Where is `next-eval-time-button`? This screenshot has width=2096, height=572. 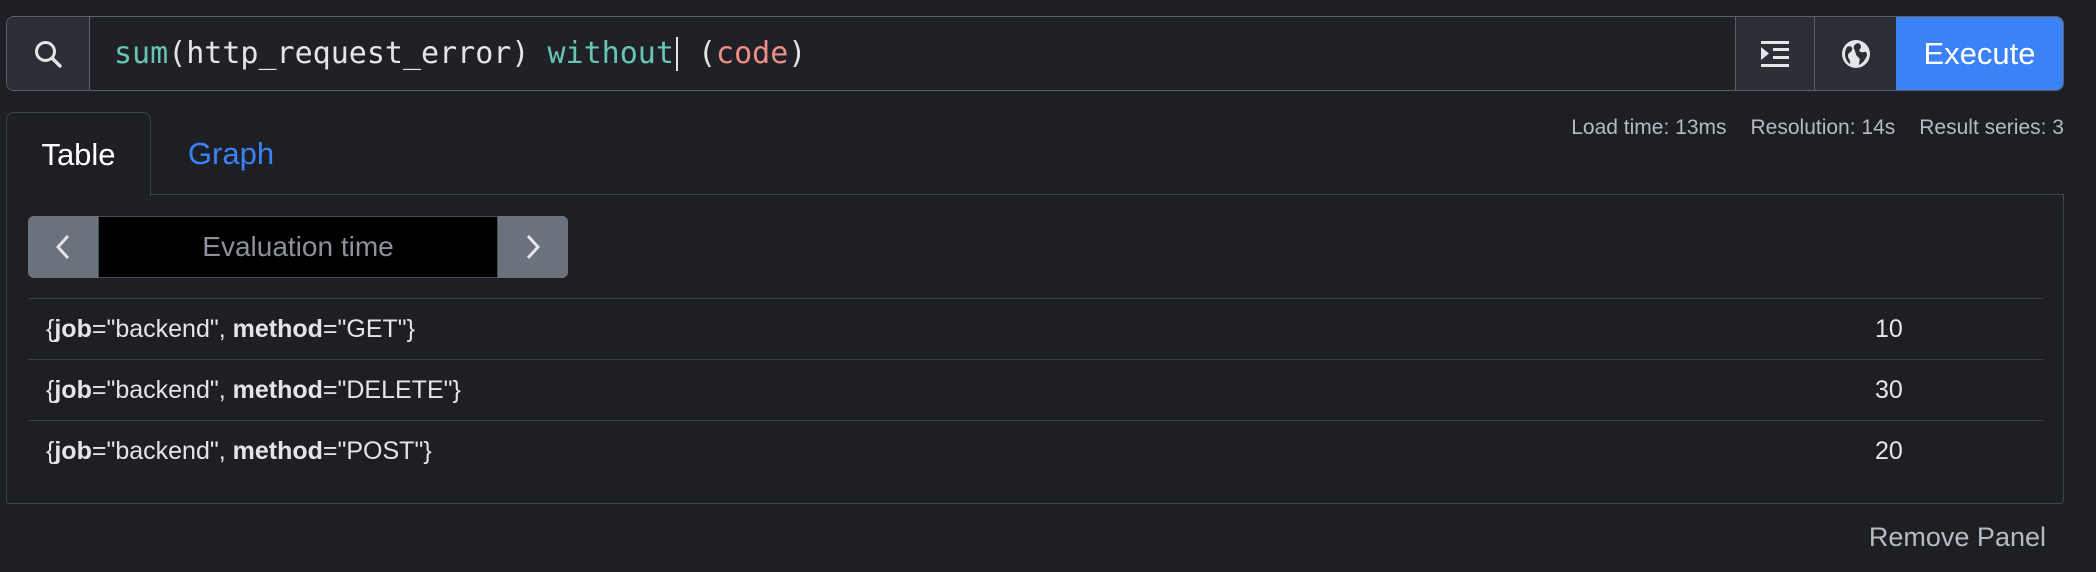
next-eval-time-button is located at coordinates (533, 247).